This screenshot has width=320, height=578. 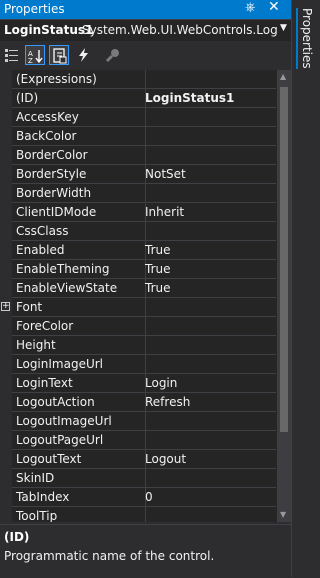 What do you see at coordinates (84, 55) in the screenshot?
I see `events-icon` at bounding box center [84, 55].